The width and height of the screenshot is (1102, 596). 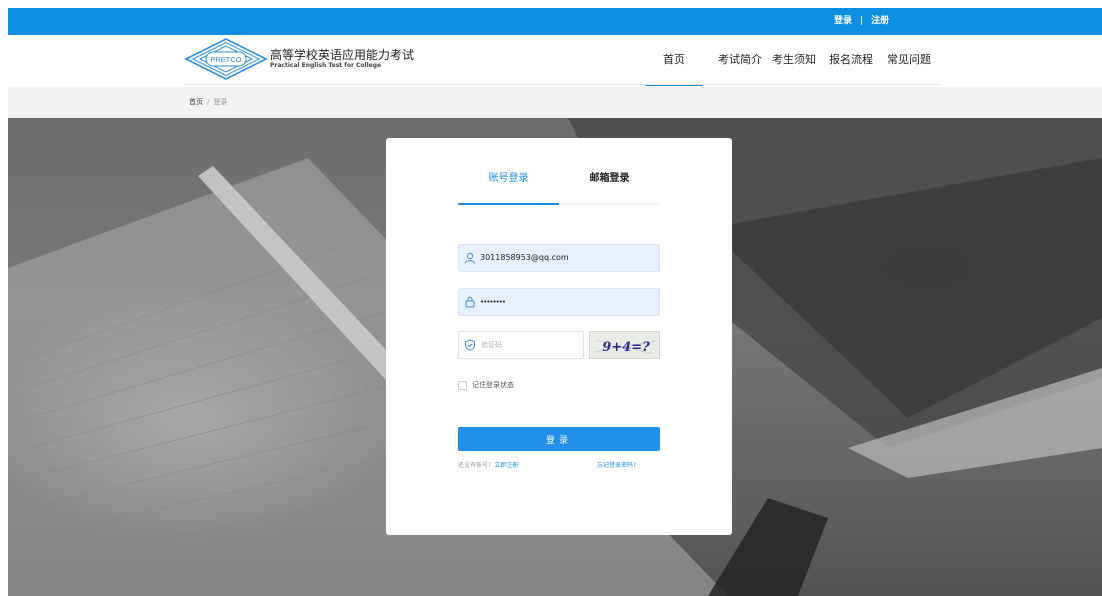 I want to click on top-login-link: 登录, so click(x=843, y=21).